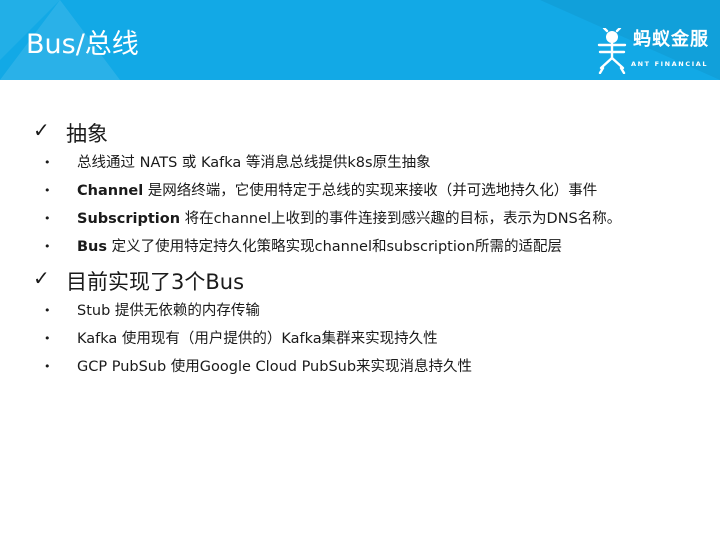 The height and width of the screenshot is (540, 720). Describe the element at coordinates (360, 40) in the screenshot. I see `header-bar: Bus/总线 蚂蚁金服 ANT FINANCIAL` at that location.